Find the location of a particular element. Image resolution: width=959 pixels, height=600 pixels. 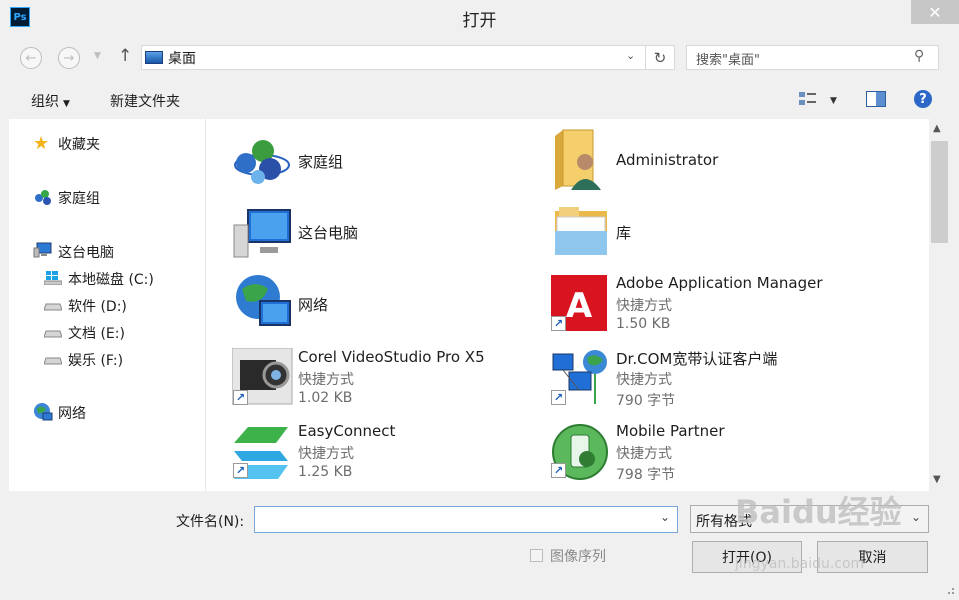

sidebar-item-drive-e: 文档 (E:) is located at coordinates (96, 333).